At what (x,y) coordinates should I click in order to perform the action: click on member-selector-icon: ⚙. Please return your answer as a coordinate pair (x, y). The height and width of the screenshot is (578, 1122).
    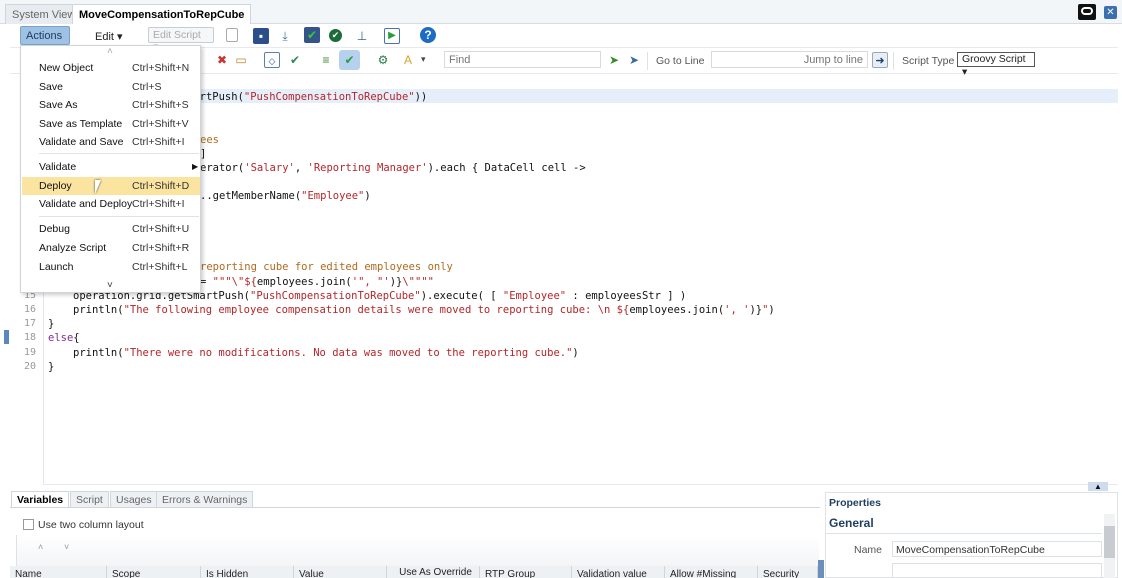
    Looking at the image, I should click on (383, 60).